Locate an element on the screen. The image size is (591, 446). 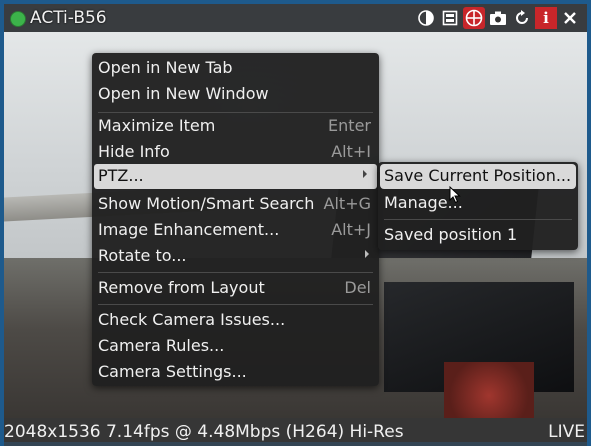
contrast-icon is located at coordinates (426, 18).